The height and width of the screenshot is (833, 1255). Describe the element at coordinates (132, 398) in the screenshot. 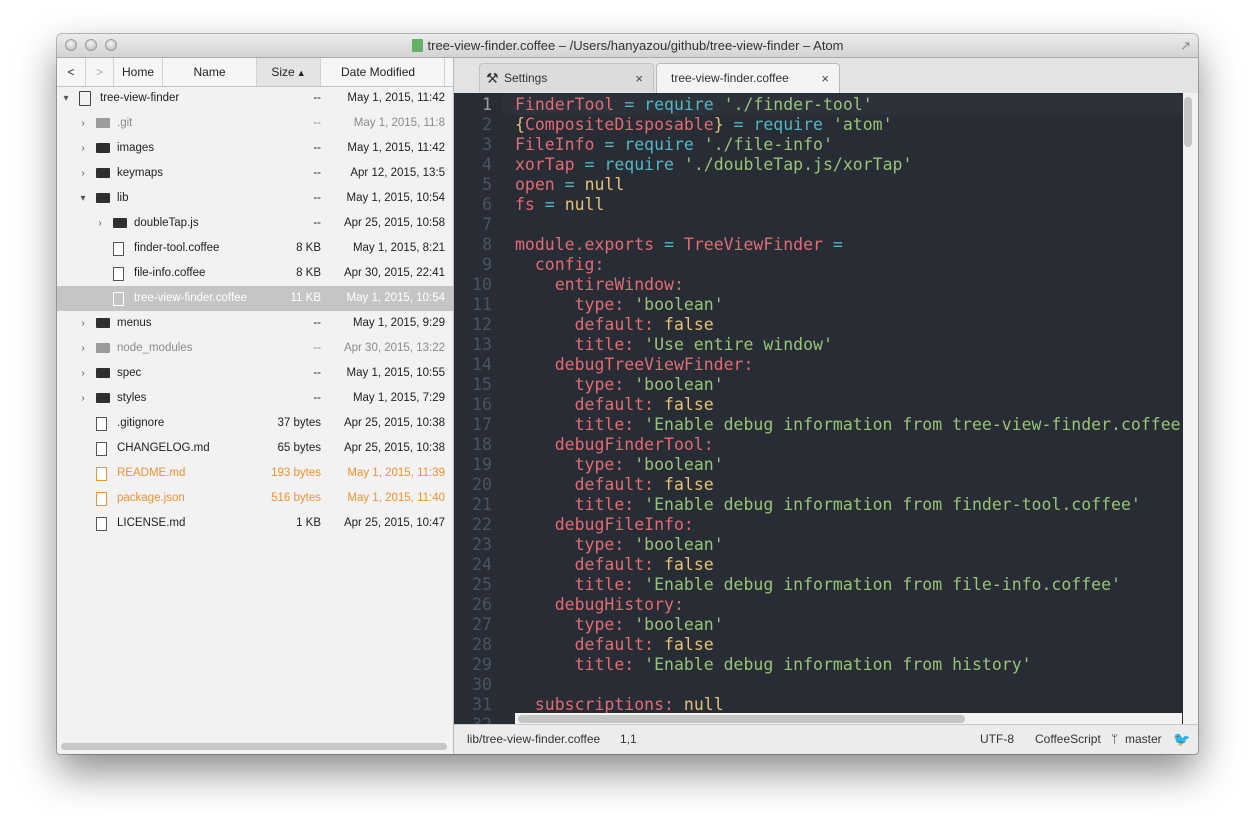

I see `entry-name: styles` at that location.